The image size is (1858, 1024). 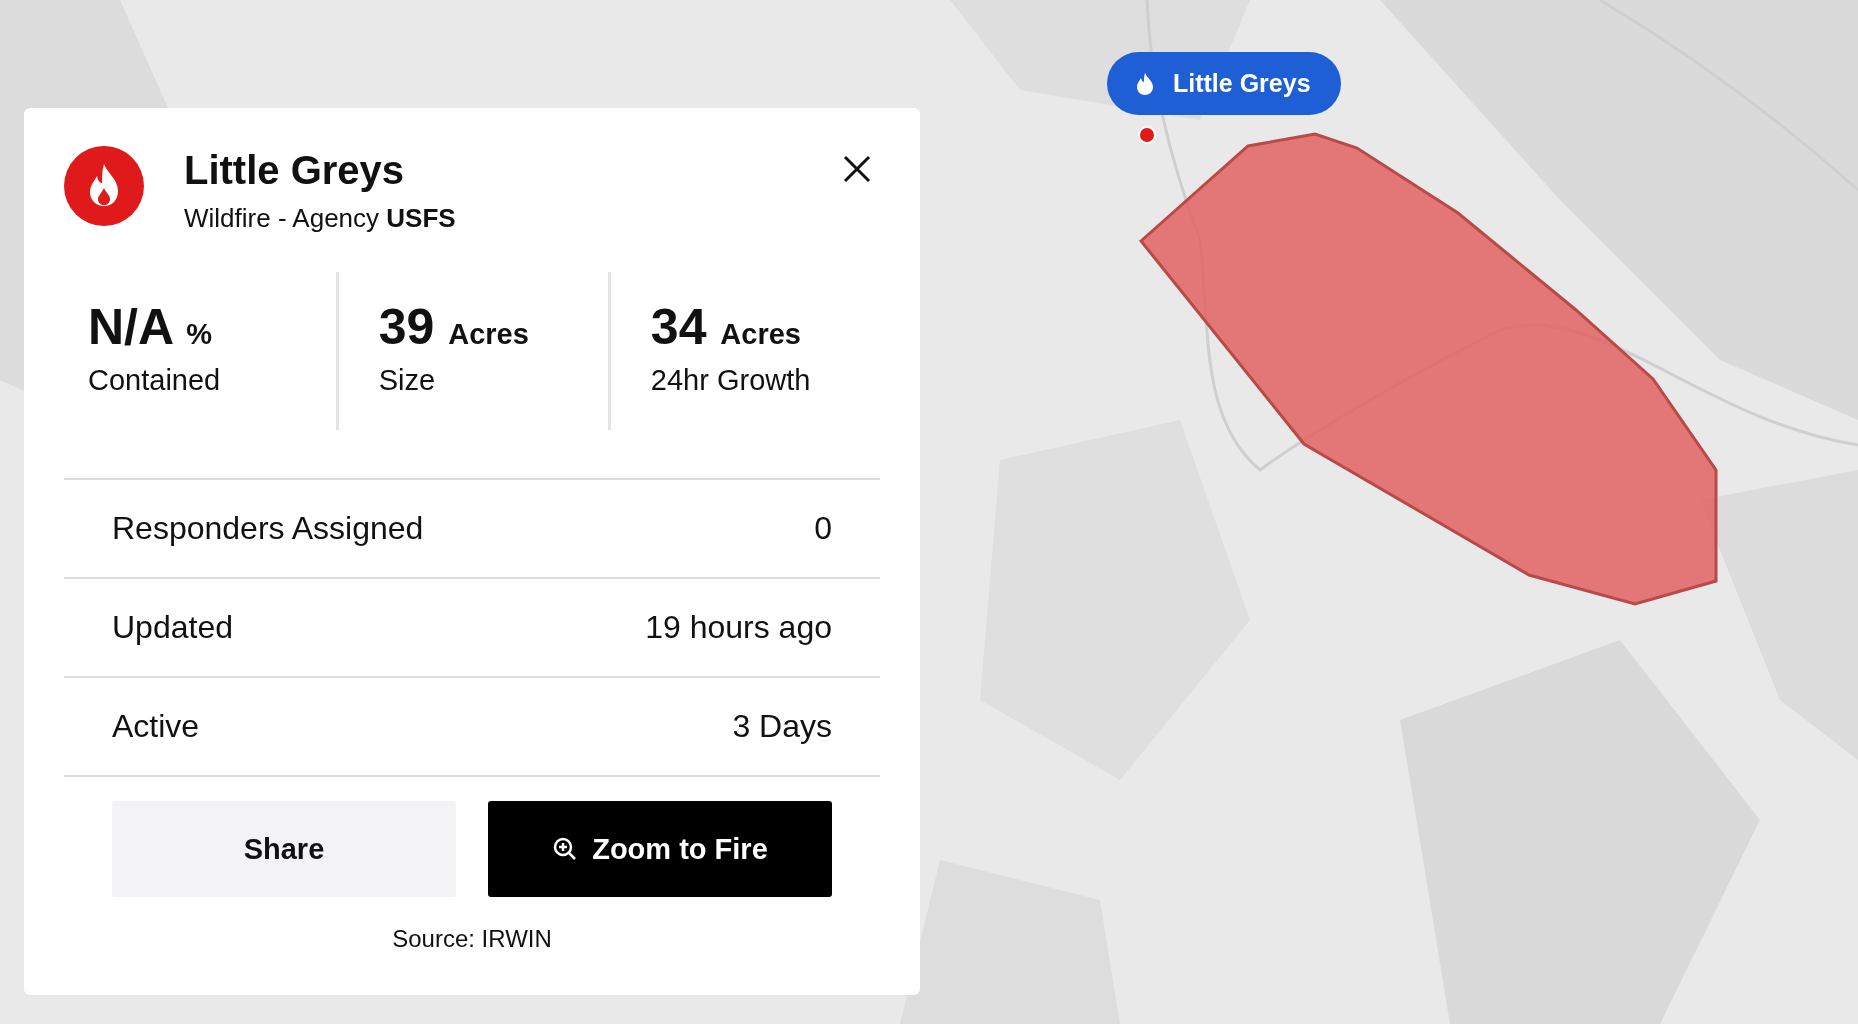 I want to click on location-dot, so click(x=1147, y=135).